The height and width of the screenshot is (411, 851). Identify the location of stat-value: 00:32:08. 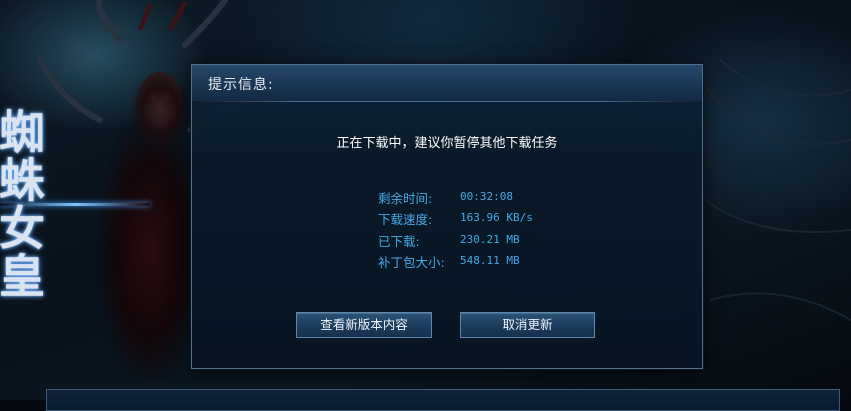
(486, 196).